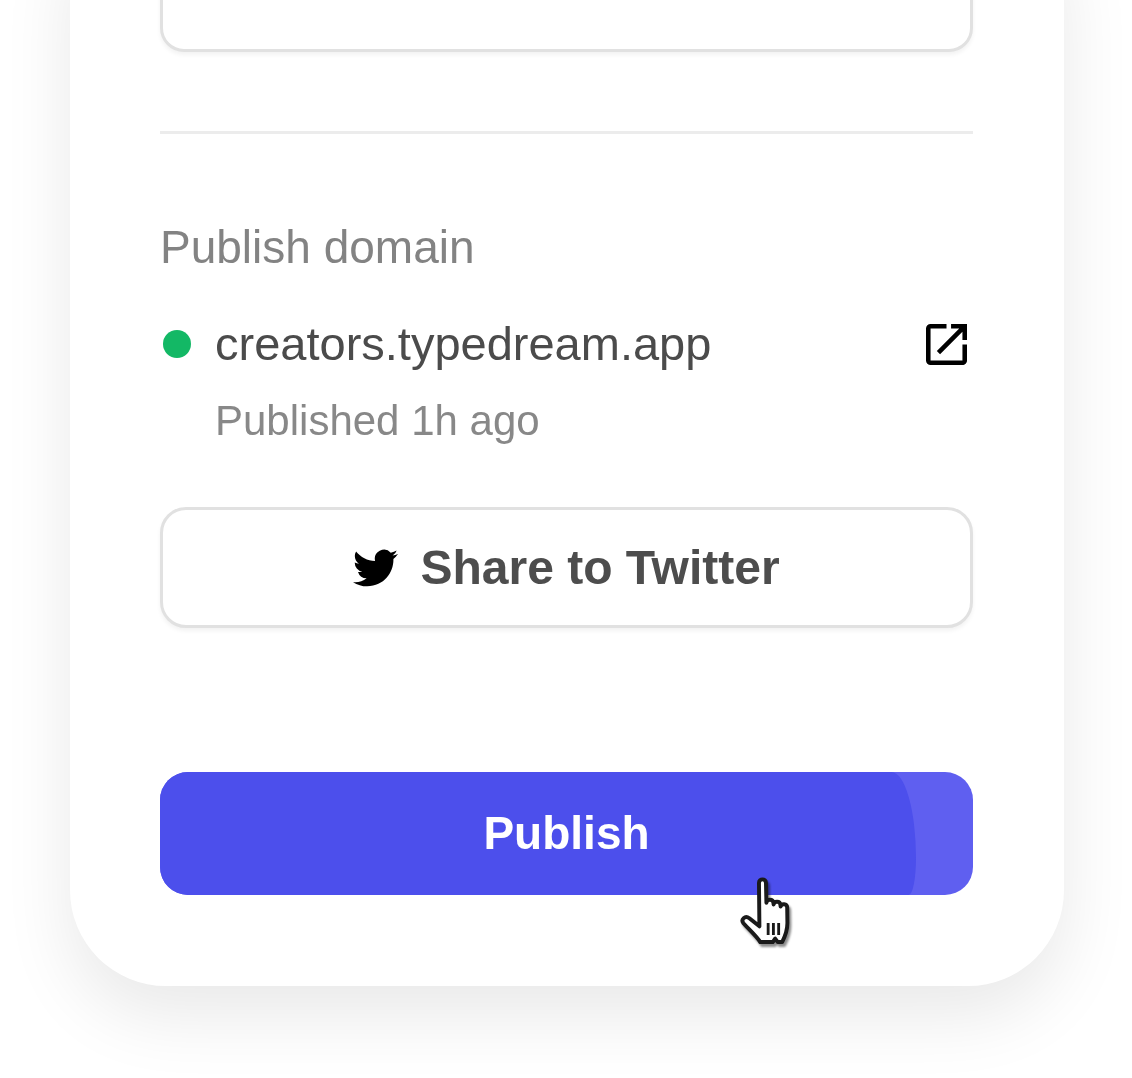  Describe the element at coordinates (566, 567) in the screenshot. I see `share-to-twitter-button: Share to Twitter` at that location.